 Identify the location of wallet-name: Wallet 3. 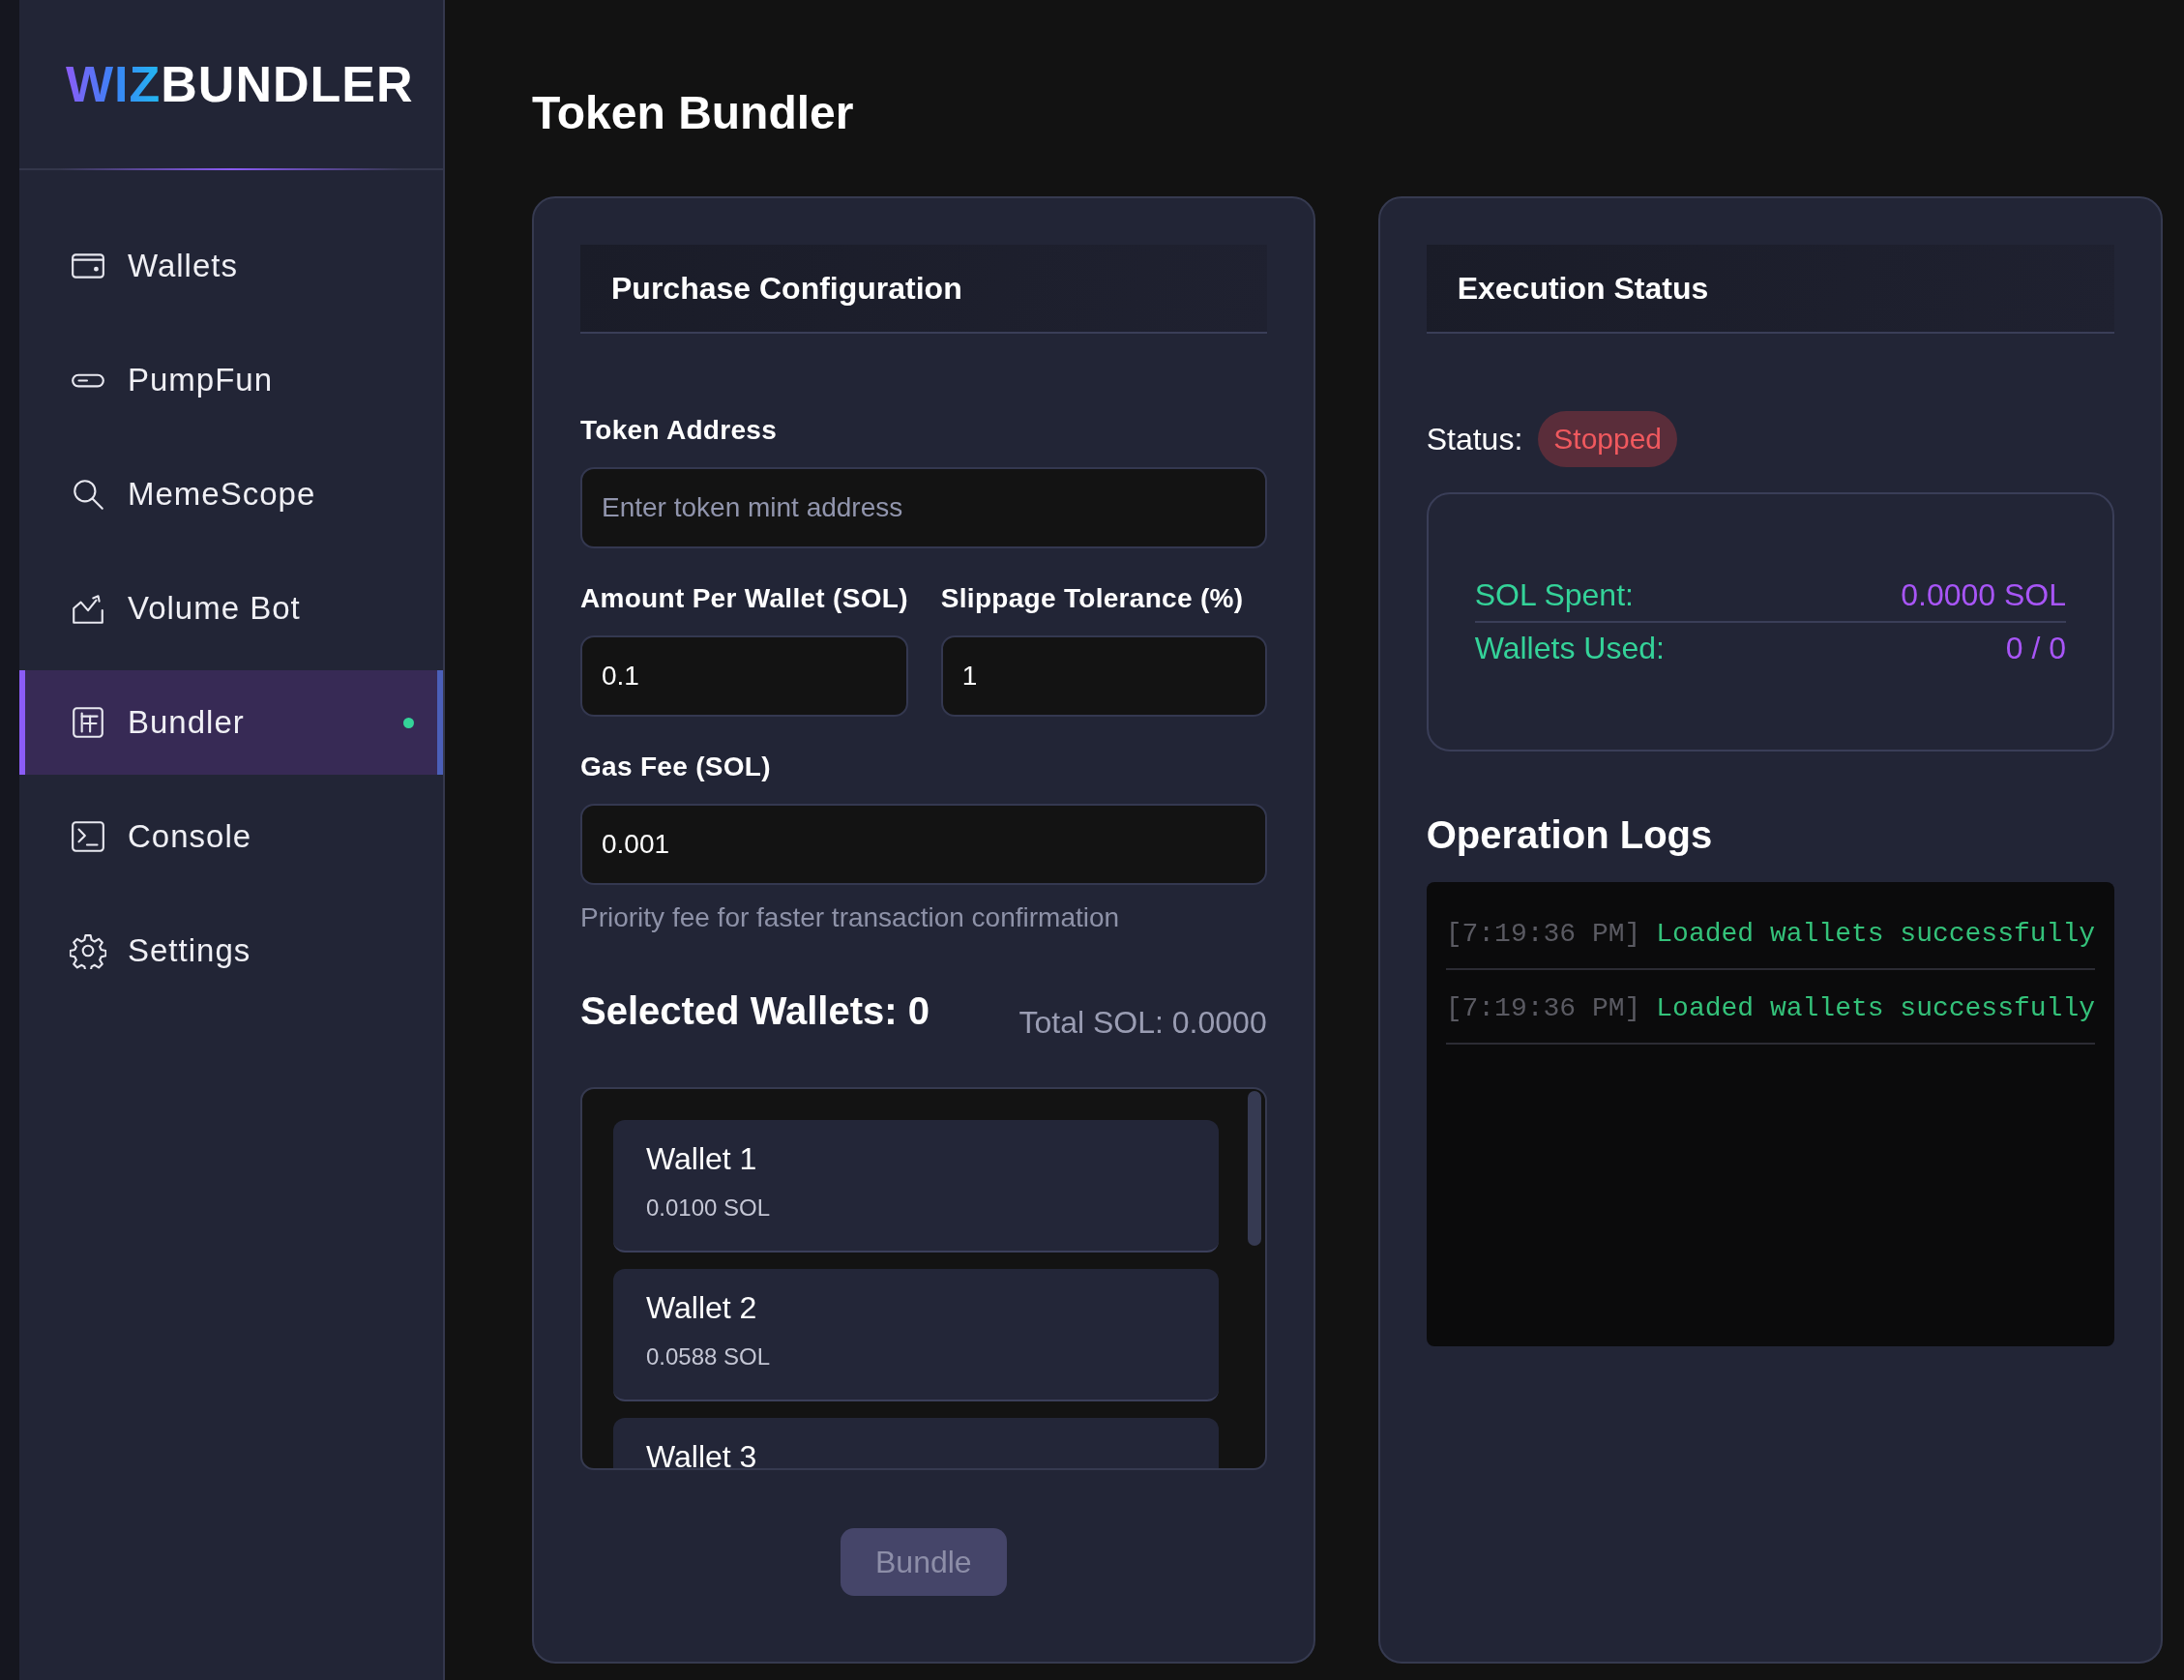
(702, 1454).